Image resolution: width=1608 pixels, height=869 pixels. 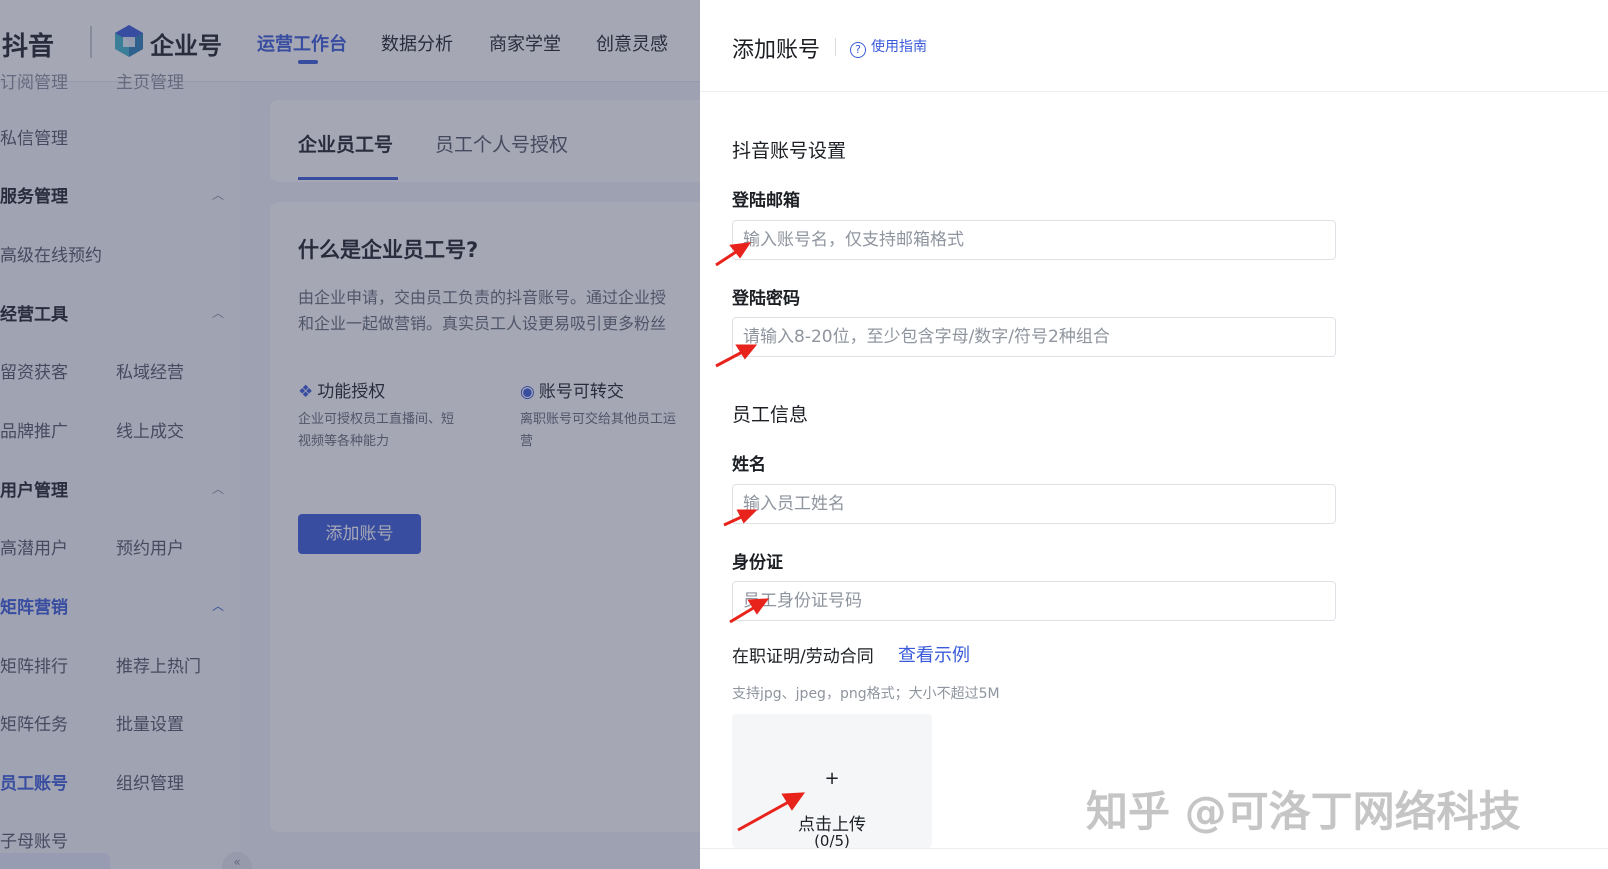 I want to click on drawer-header: 添加账号 ? 使用指南, so click(x=1154, y=46).